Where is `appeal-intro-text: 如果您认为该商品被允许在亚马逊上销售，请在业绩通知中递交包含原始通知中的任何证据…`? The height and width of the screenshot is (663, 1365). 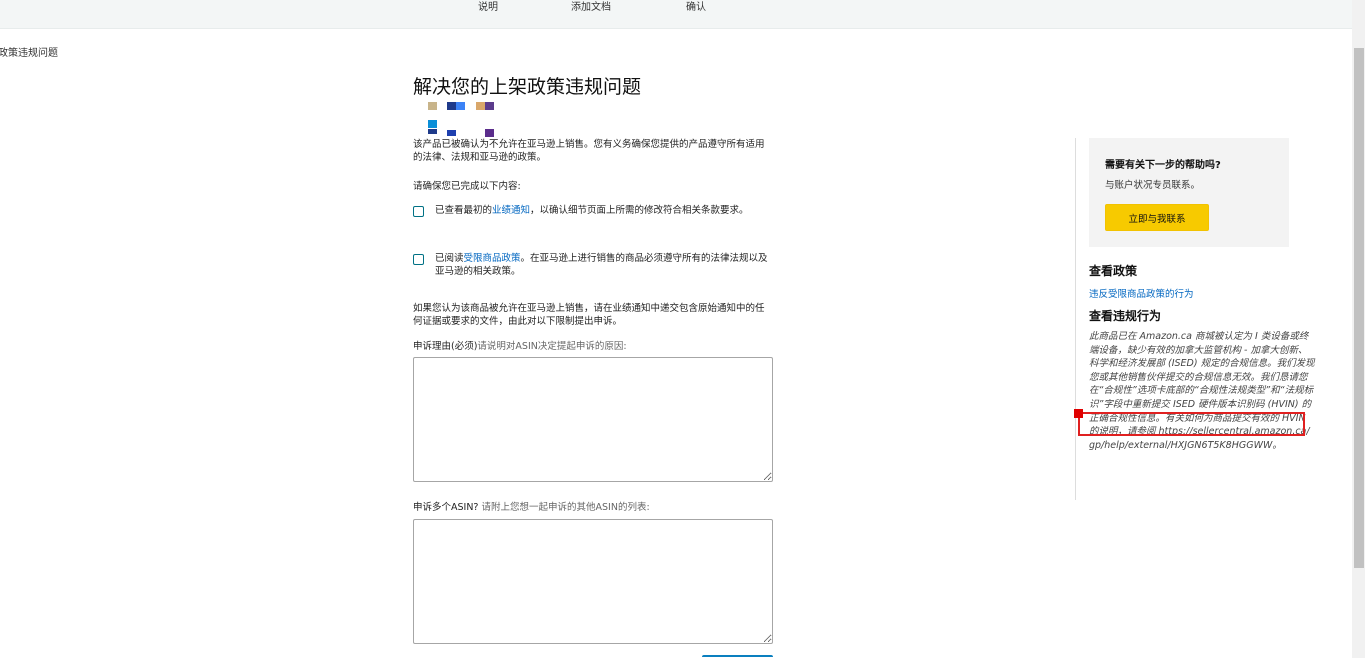
appeal-intro-text: 如果您认为该商品被允许在亚马逊上销售，请在业绩通知中递交包含原始通知中的任何证据… is located at coordinates (589, 315).